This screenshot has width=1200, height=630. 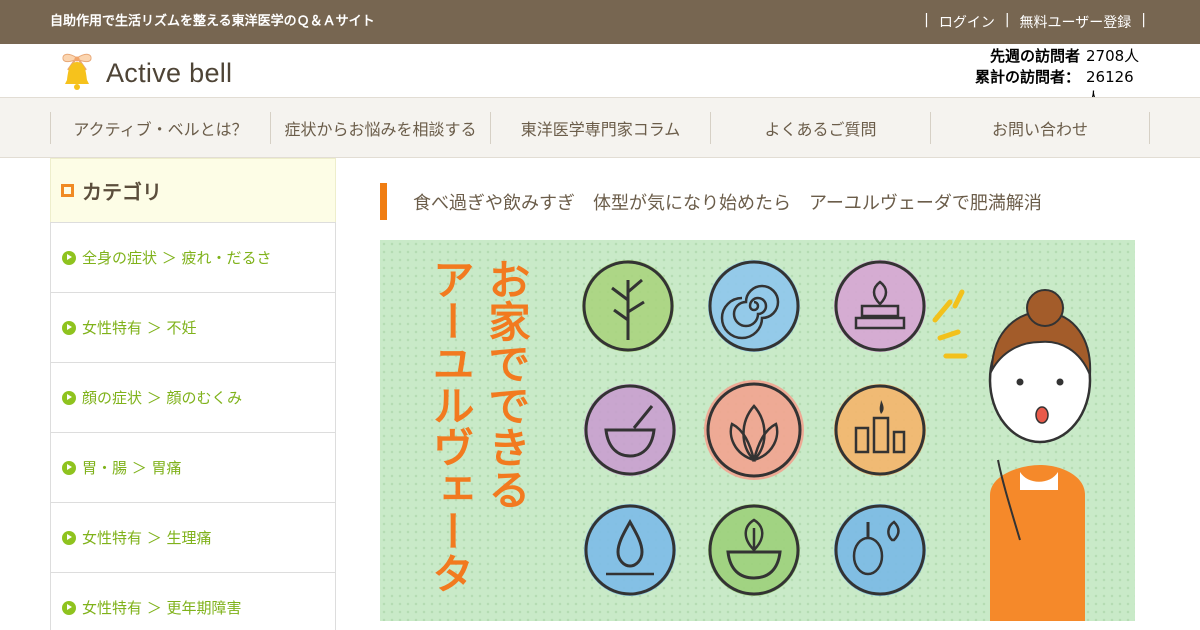 What do you see at coordinates (1034, 56) in the screenshot?
I see `last-week-visitors-label: 先週の訪問者` at bounding box center [1034, 56].